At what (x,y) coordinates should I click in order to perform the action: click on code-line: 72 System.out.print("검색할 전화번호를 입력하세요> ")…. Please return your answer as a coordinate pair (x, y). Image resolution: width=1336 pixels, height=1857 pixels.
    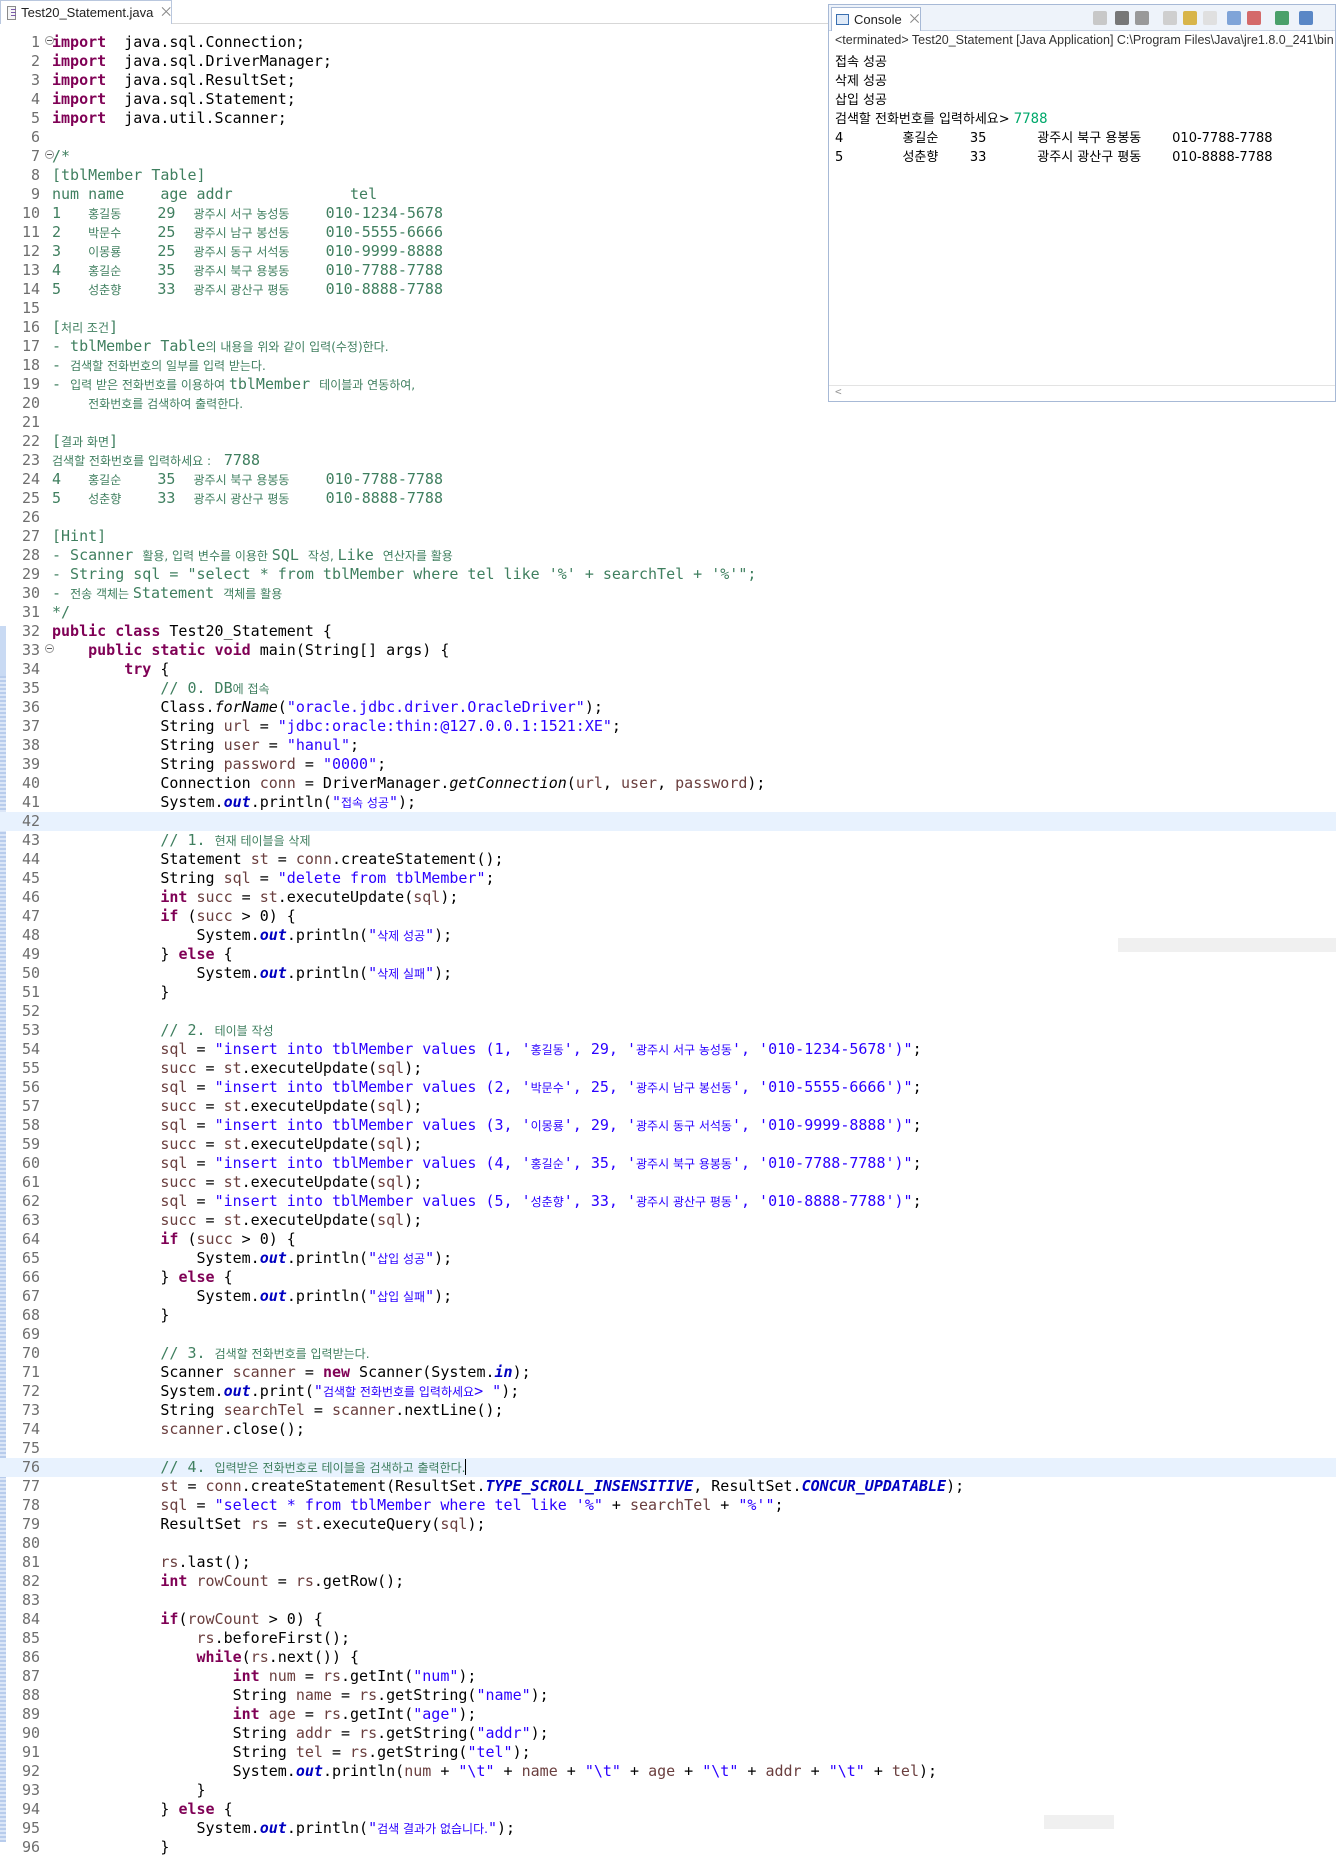
    Looking at the image, I should click on (668, 1391).